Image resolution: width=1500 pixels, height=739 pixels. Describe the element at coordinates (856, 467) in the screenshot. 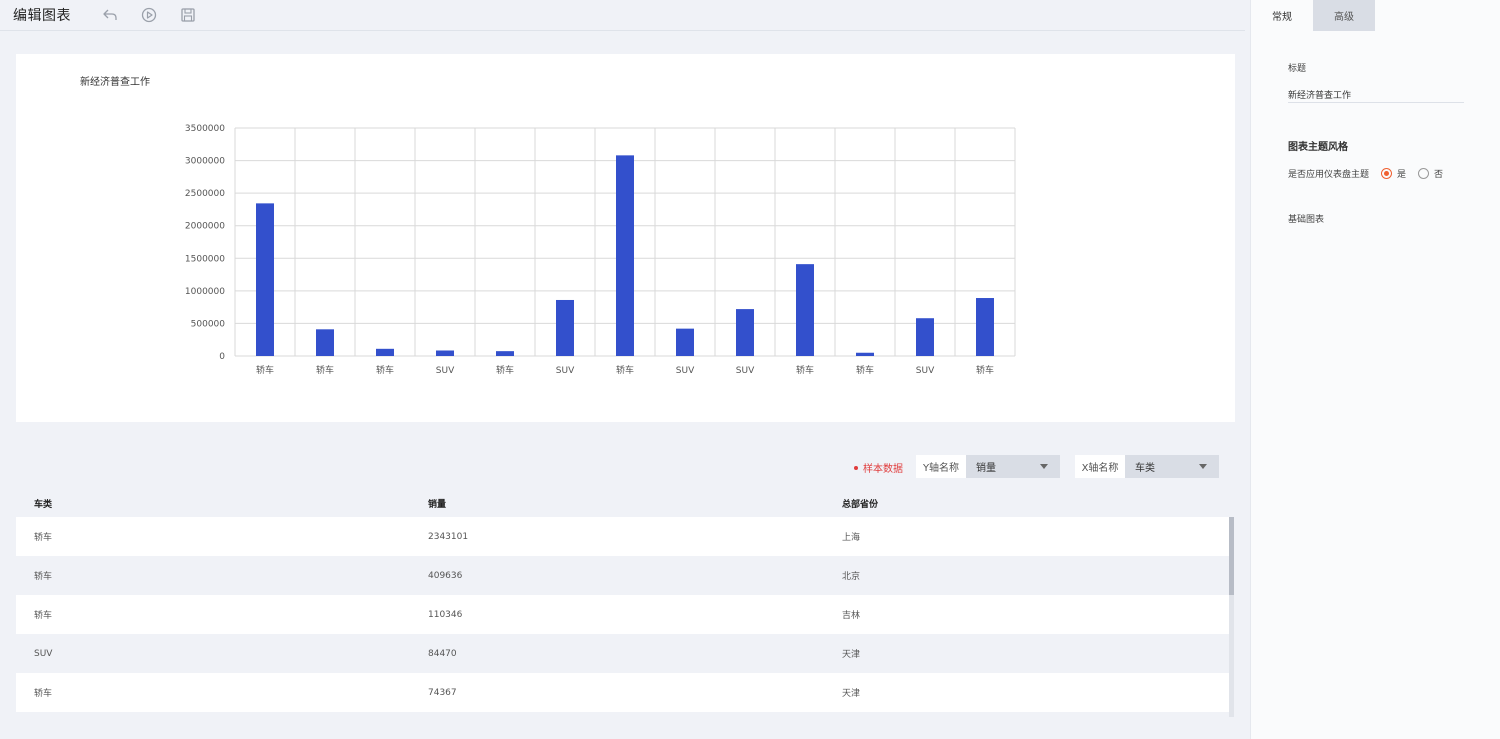

I see `sample-dot-icon` at that location.